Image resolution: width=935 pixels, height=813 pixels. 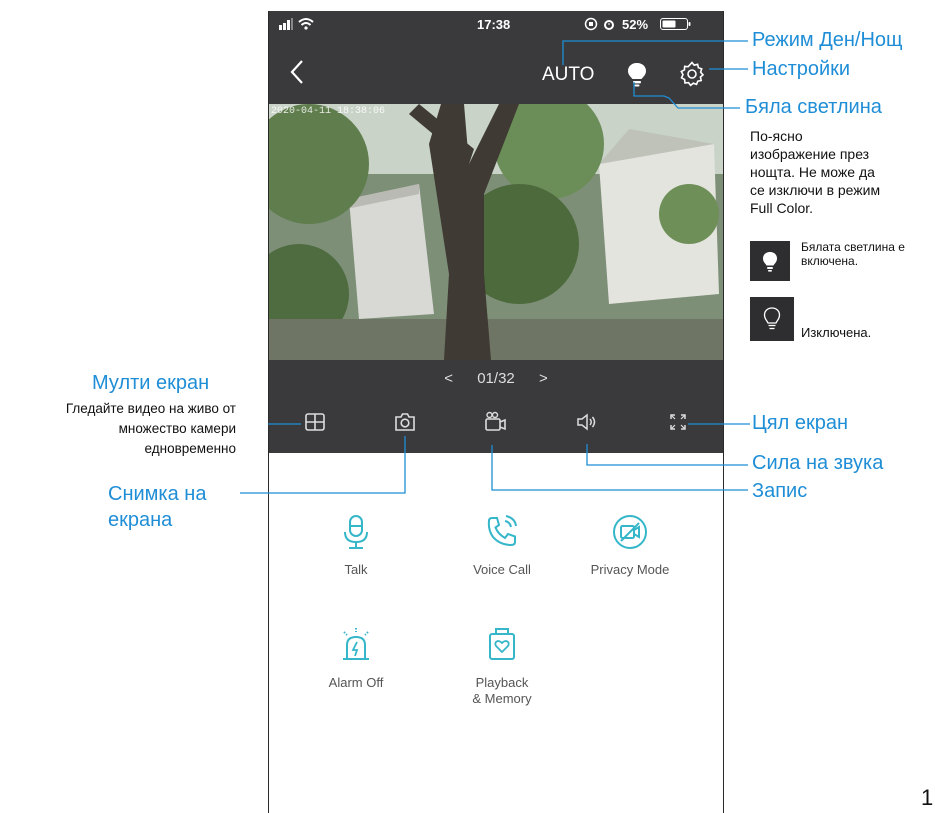 What do you see at coordinates (927, 797) in the screenshot?
I see `page-number: 1` at bounding box center [927, 797].